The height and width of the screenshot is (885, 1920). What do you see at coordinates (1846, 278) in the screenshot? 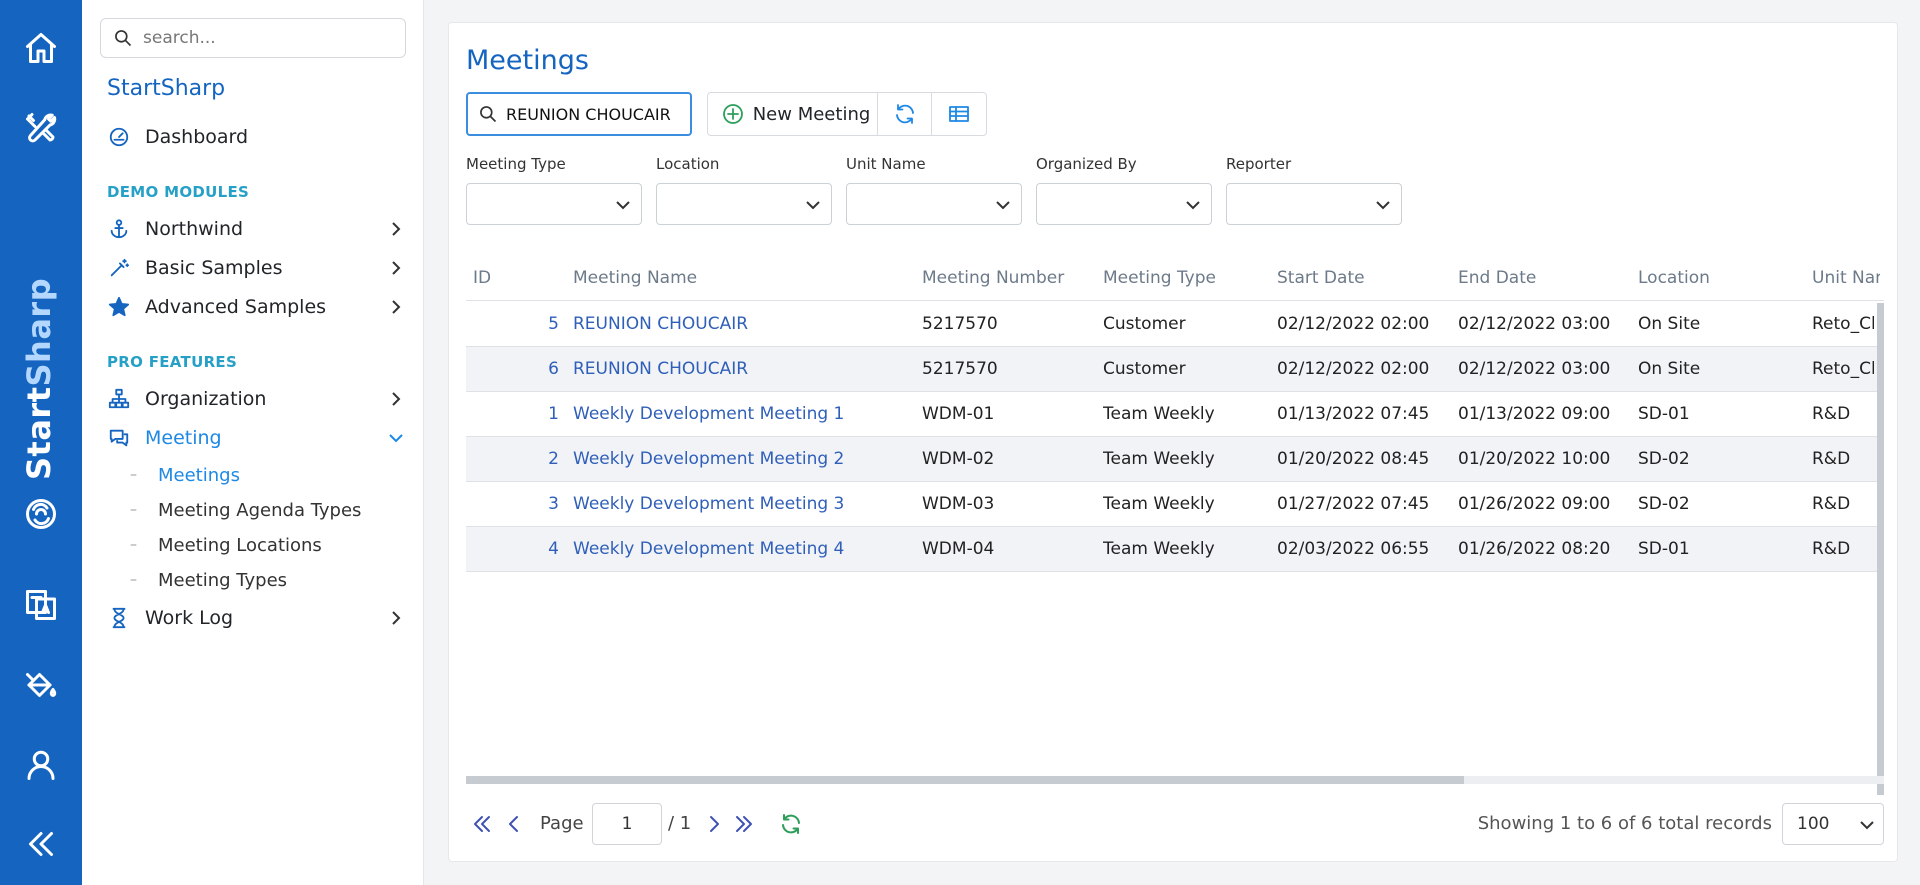
I see `column-header-unit-name: Unit Name` at bounding box center [1846, 278].